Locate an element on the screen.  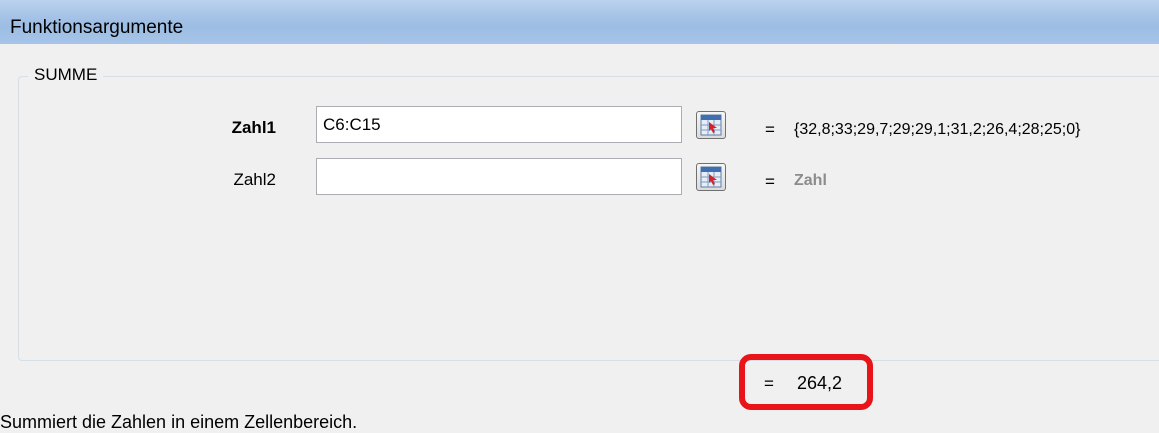
formula-result: 264,2 is located at coordinates (820, 383).